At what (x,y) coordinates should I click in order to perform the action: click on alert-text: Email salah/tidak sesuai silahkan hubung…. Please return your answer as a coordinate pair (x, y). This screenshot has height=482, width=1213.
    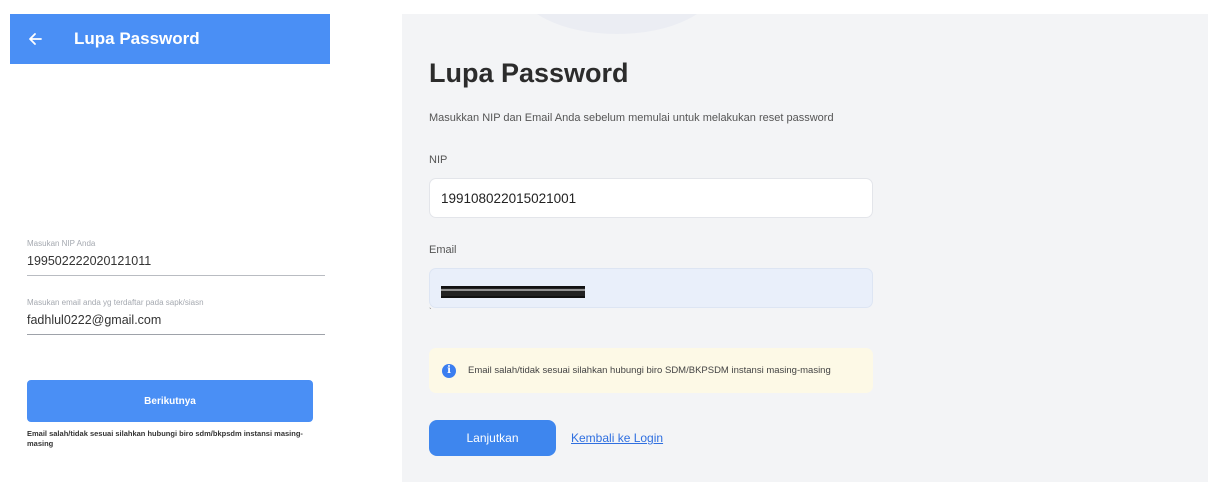
    Looking at the image, I should click on (649, 370).